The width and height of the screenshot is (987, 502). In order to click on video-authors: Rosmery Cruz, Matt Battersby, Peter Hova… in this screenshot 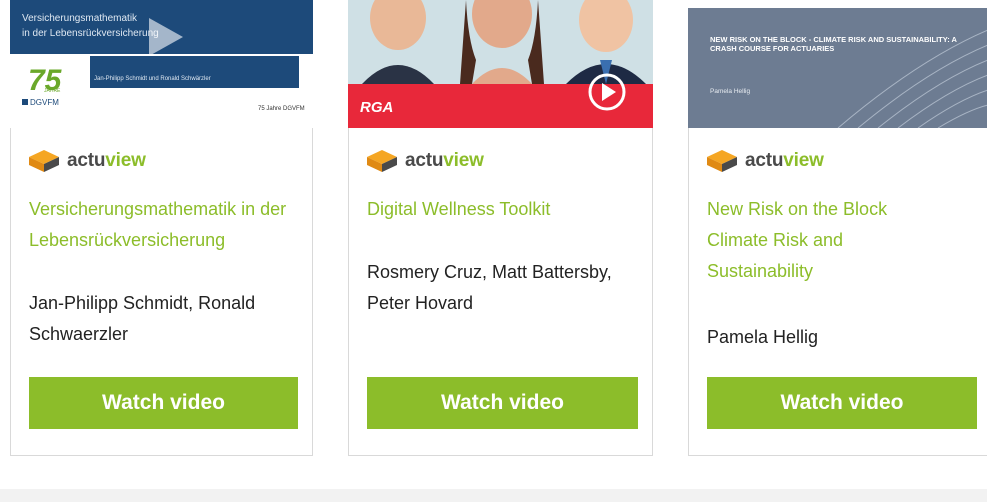, I will do `click(489, 287)`.